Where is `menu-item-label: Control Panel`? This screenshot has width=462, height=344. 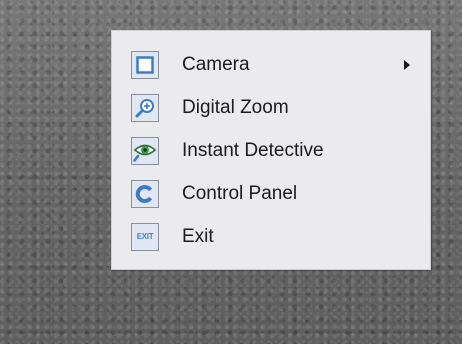 menu-item-label: Control Panel is located at coordinates (240, 193).